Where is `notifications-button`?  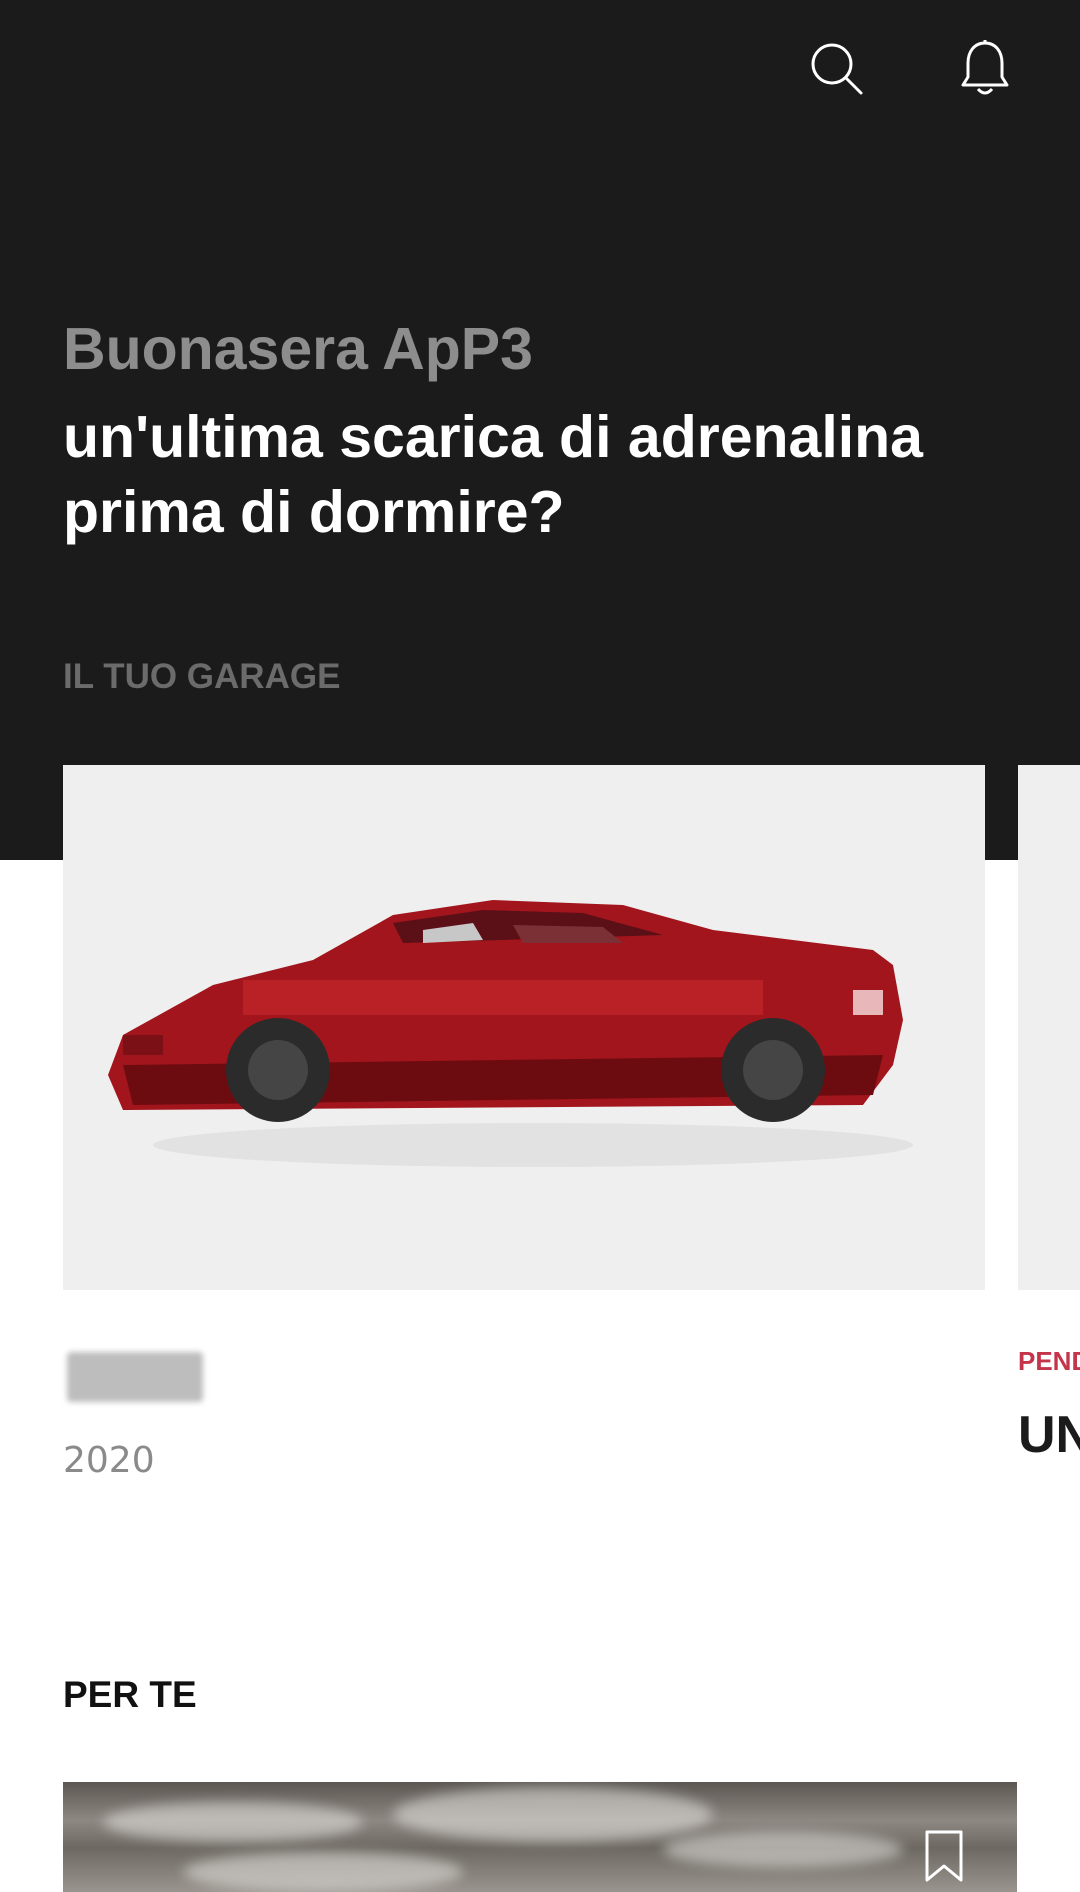 notifications-button is located at coordinates (985, 69).